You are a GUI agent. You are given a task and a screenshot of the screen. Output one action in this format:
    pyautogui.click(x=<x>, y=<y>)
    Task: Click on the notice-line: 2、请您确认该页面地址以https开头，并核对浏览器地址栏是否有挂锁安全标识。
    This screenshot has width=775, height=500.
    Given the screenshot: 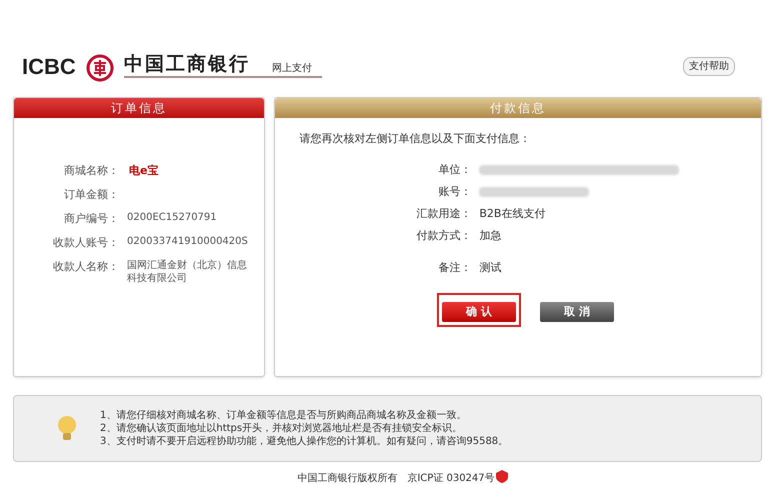 What is the action you would take?
    pyautogui.click(x=282, y=428)
    